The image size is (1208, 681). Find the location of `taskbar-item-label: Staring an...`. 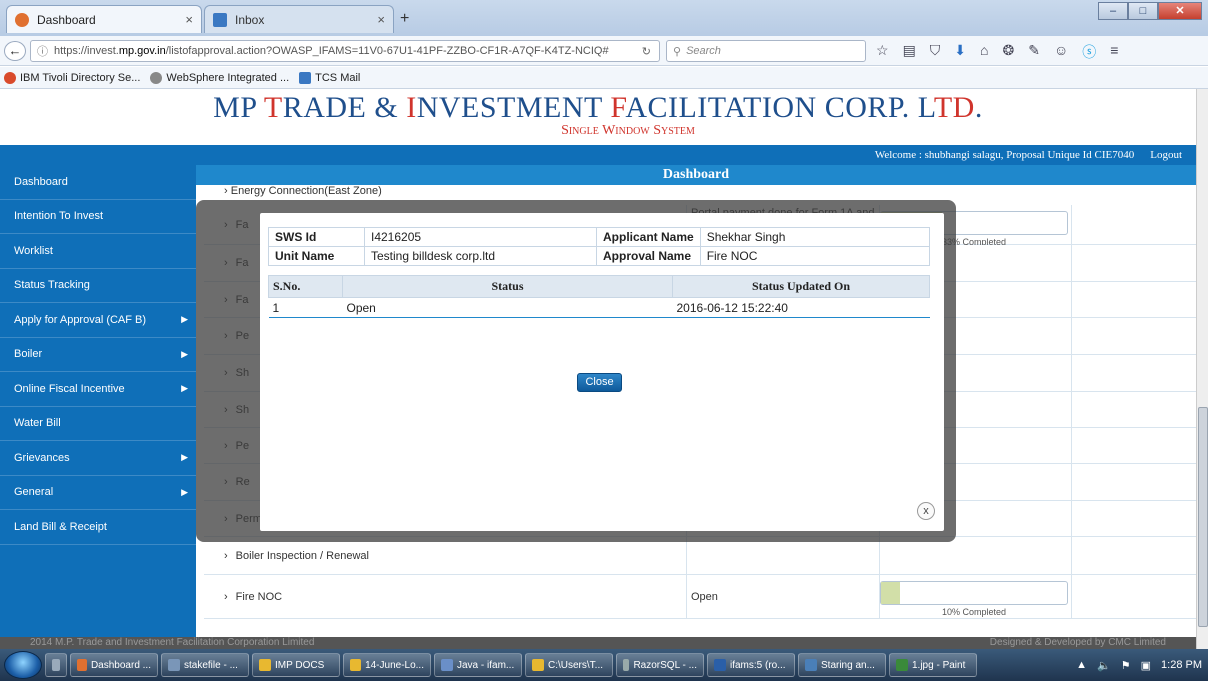

taskbar-item-label: Staring an... is located at coordinates (848, 665).